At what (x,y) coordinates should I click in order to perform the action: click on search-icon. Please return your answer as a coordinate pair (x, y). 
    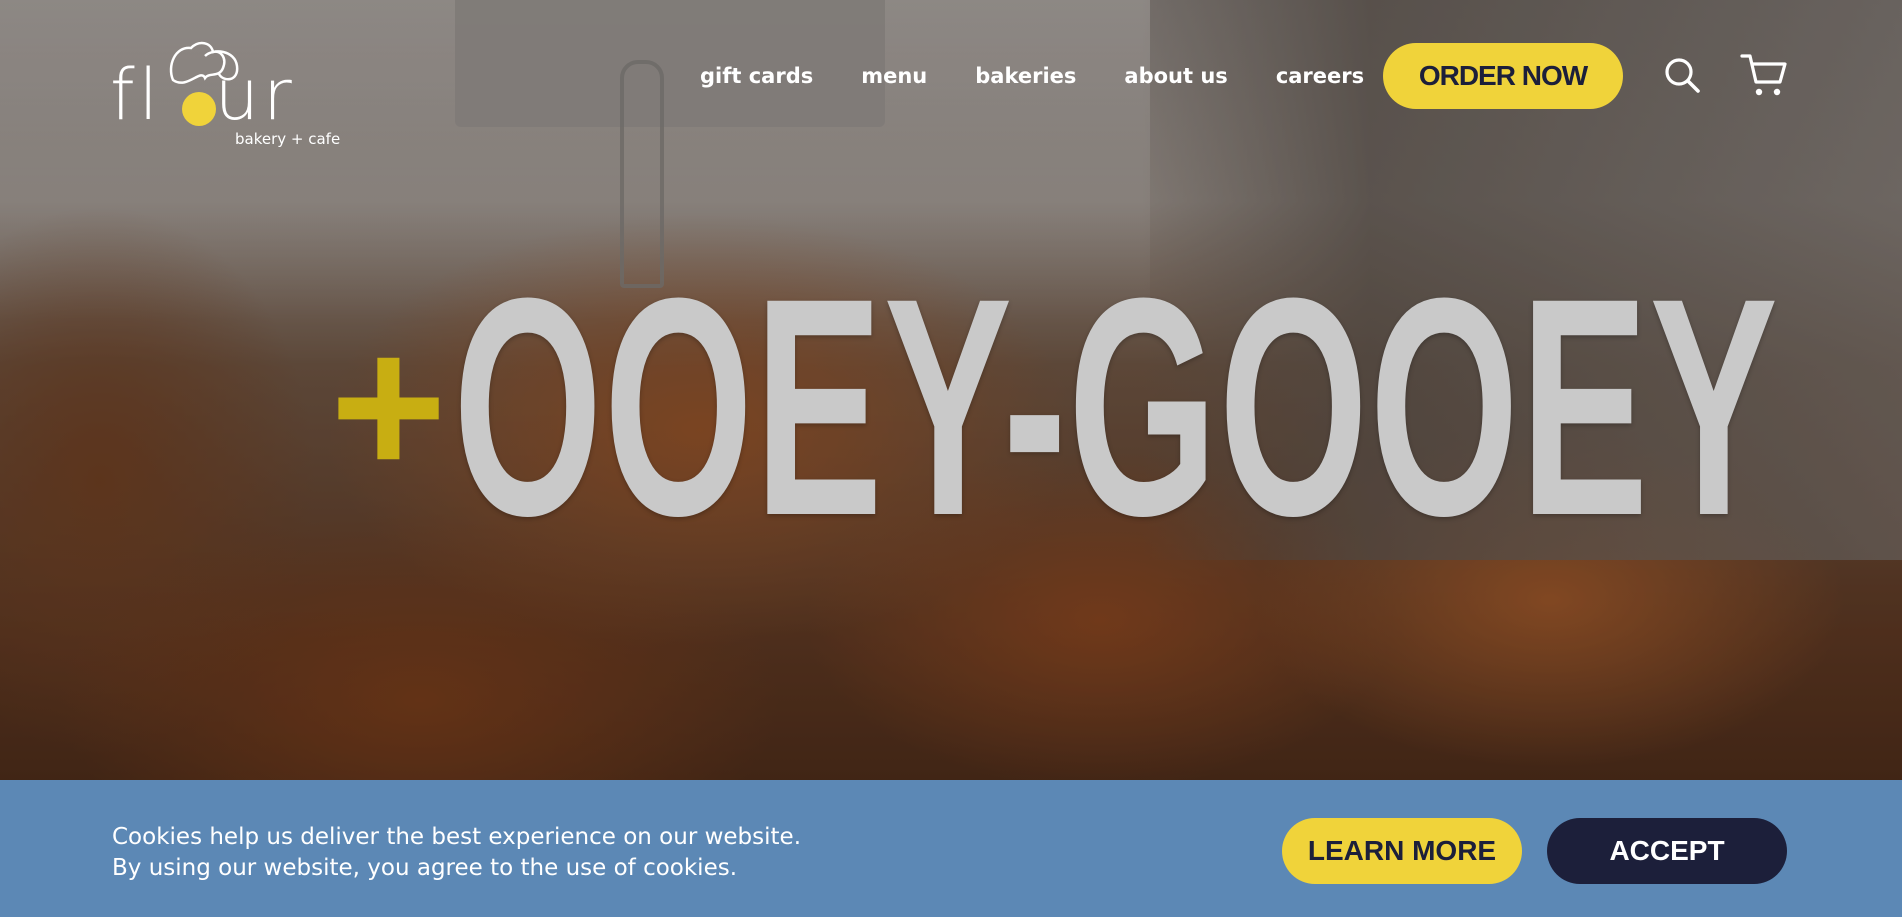
    Looking at the image, I should click on (1682, 75).